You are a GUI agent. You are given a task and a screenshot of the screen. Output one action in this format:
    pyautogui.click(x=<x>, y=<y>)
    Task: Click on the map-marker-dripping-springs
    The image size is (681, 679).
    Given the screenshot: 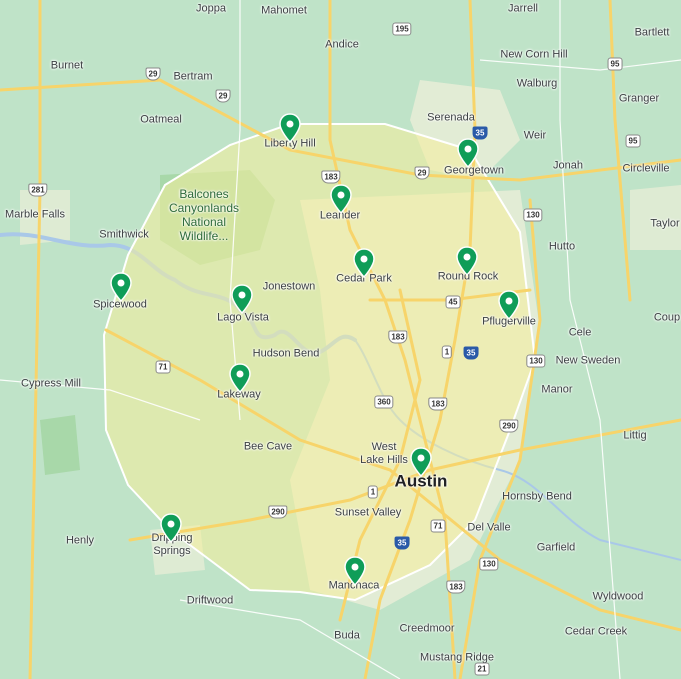 What is the action you would take?
    pyautogui.click(x=171, y=528)
    